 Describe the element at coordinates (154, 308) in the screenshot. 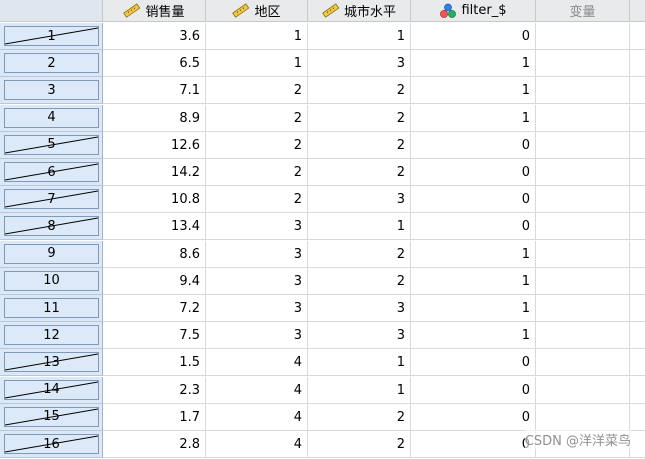

I see `table-cell: 7.2` at that location.